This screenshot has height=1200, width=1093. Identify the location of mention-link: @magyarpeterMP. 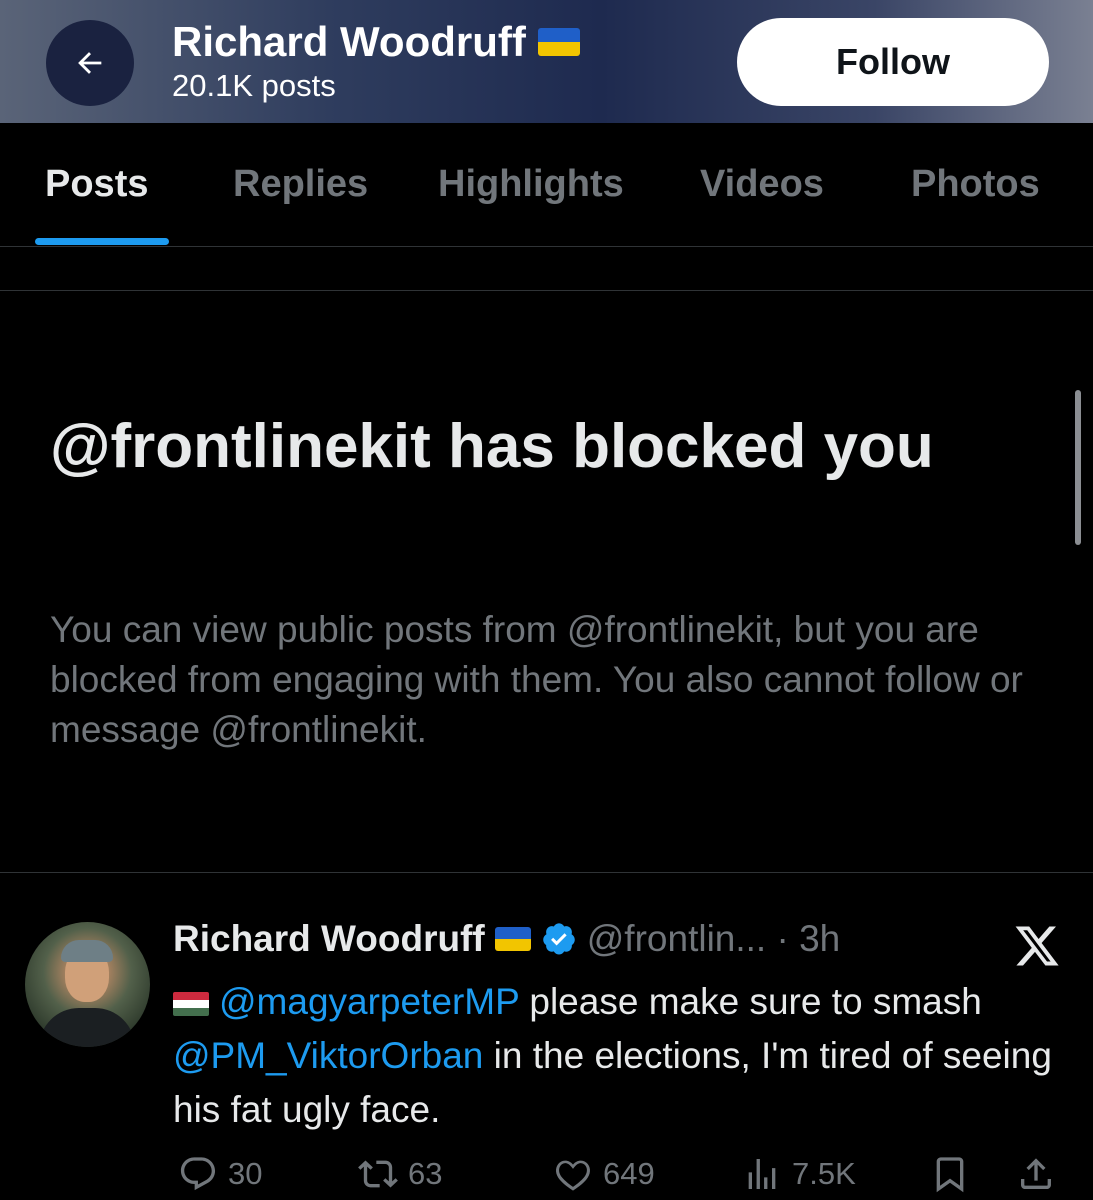
(369, 1001).